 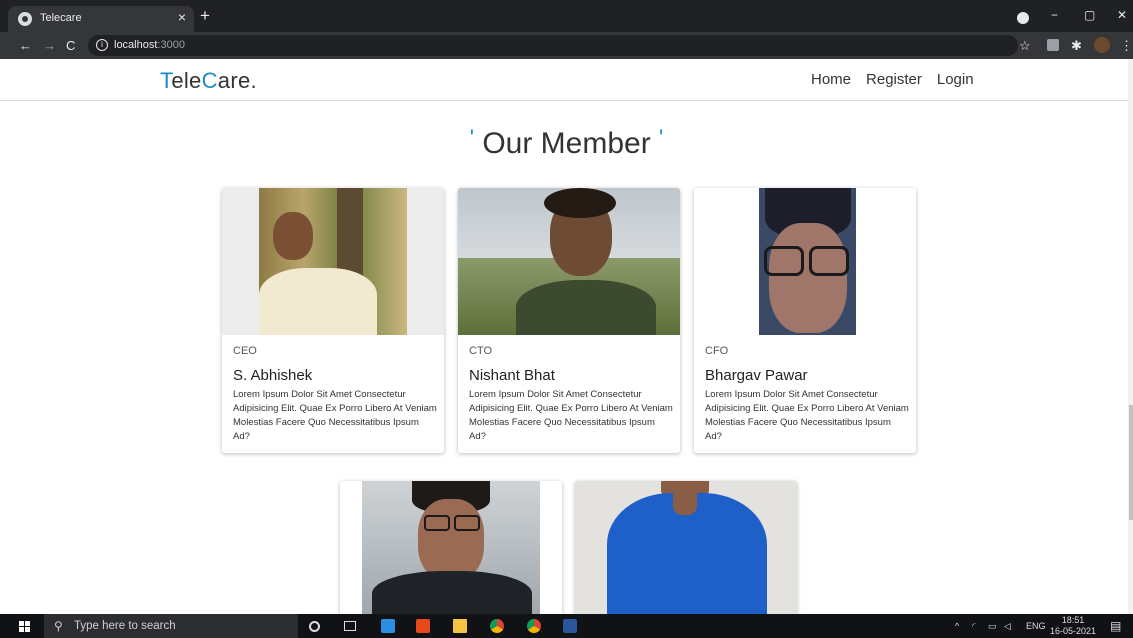 I want to click on reload-icon: C, so click(x=70, y=45).